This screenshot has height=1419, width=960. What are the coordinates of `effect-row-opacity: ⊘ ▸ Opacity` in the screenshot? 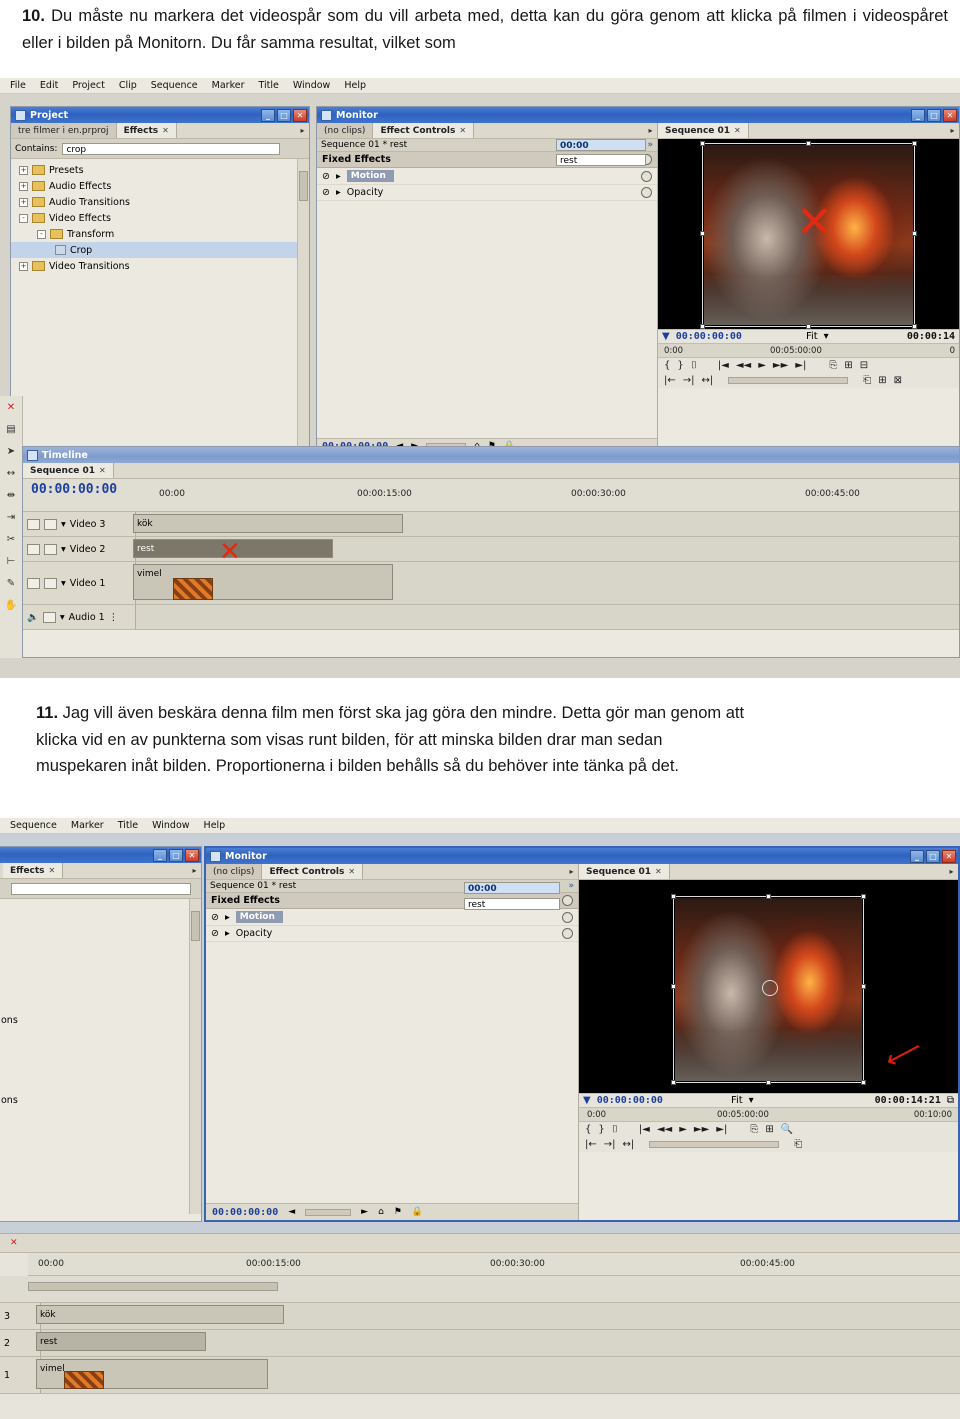 It's located at (487, 193).